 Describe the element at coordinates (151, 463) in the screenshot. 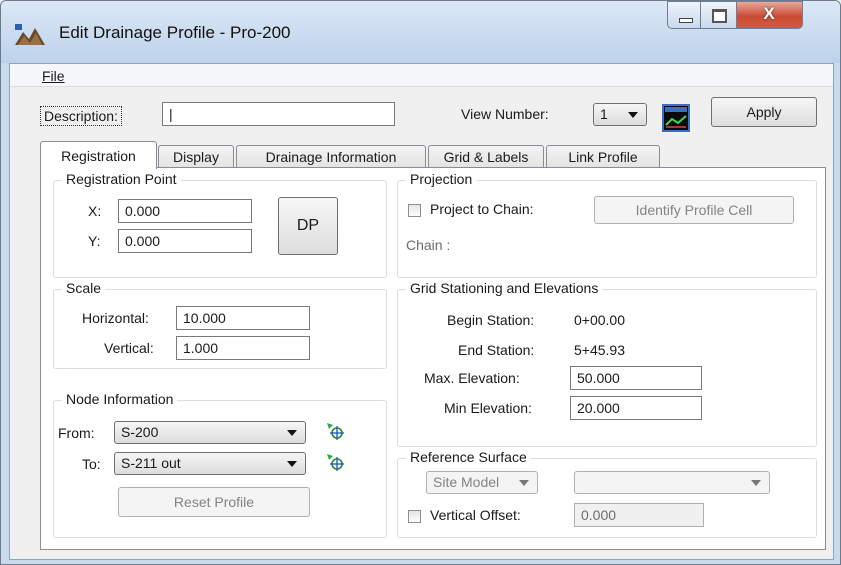

I see `to-node-value: S-211 out` at that location.